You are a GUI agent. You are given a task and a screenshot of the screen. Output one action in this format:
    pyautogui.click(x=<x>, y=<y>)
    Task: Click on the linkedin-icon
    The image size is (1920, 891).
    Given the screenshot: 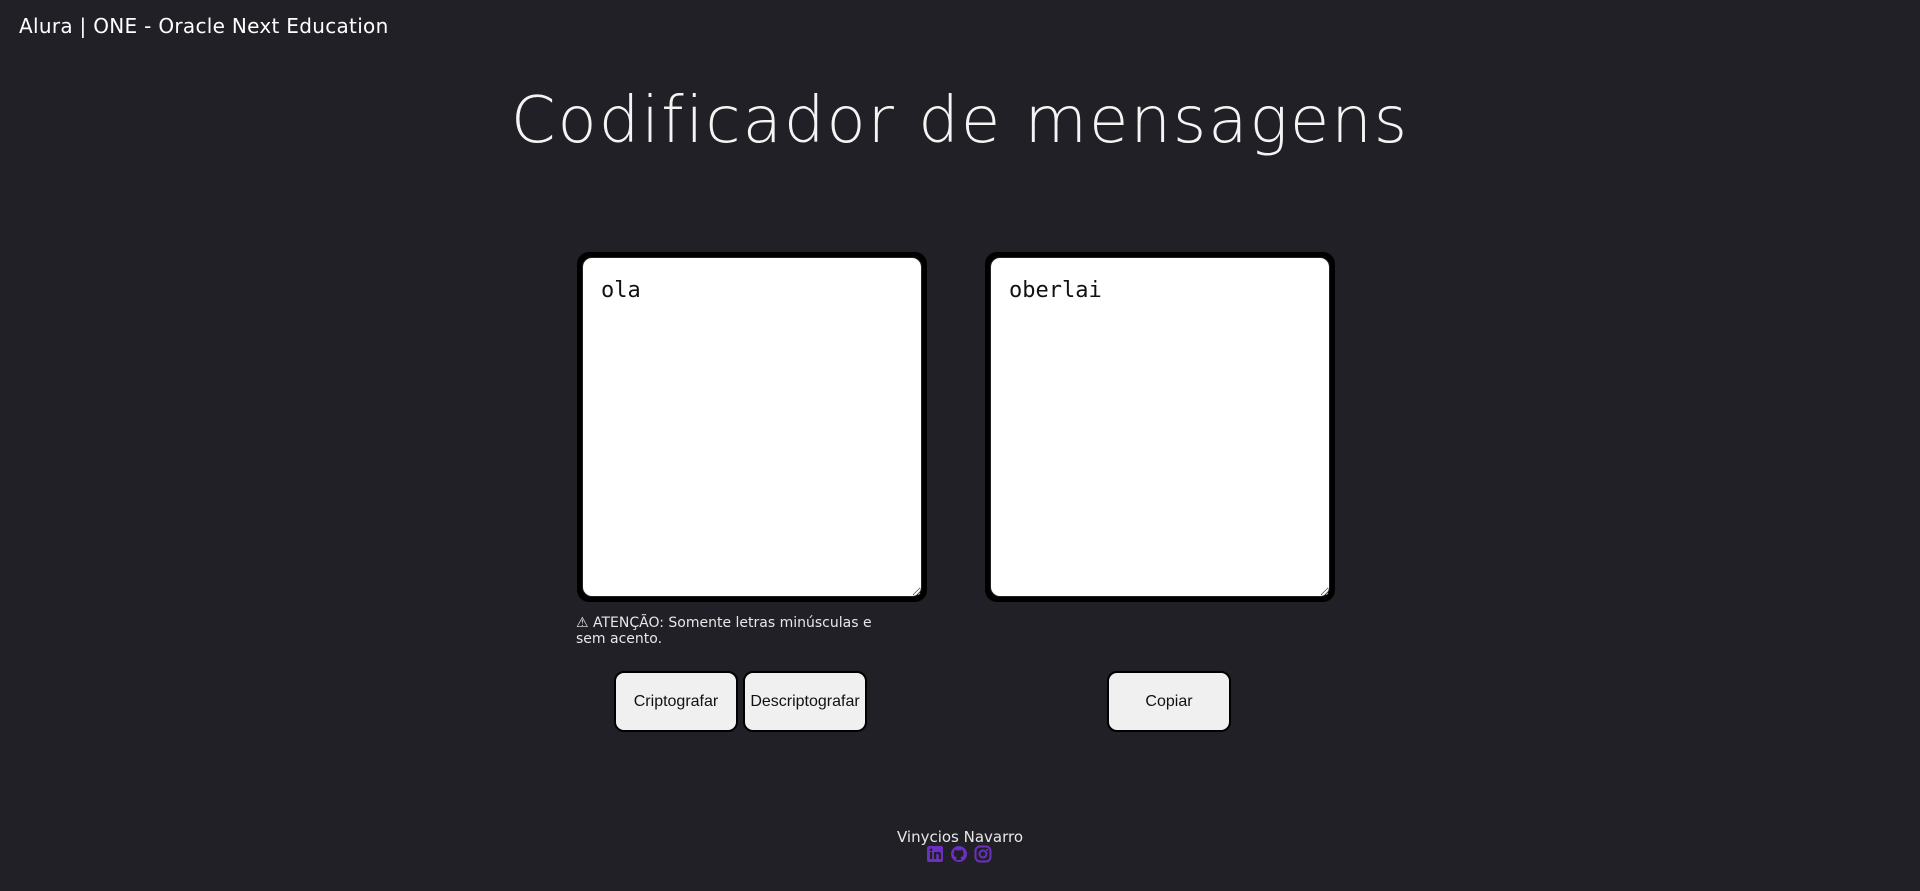 What is the action you would take?
    pyautogui.click(x=935, y=854)
    